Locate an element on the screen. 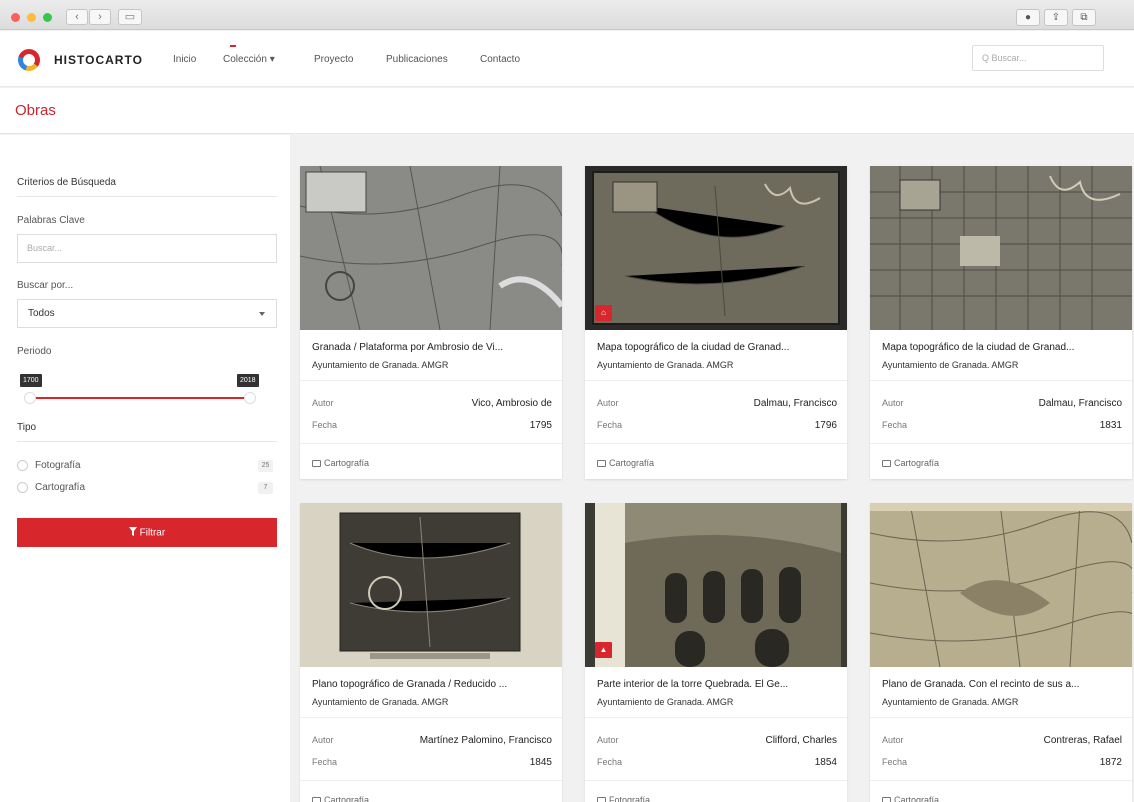 The image size is (1134, 802). nav-item-contacto: Contacto is located at coordinates (500, 59).